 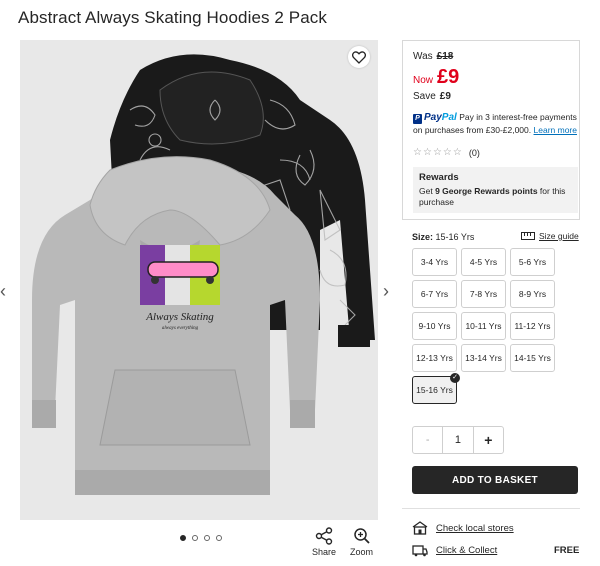 I want to click on size-guide-link: Size guide, so click(x=550, y=236).